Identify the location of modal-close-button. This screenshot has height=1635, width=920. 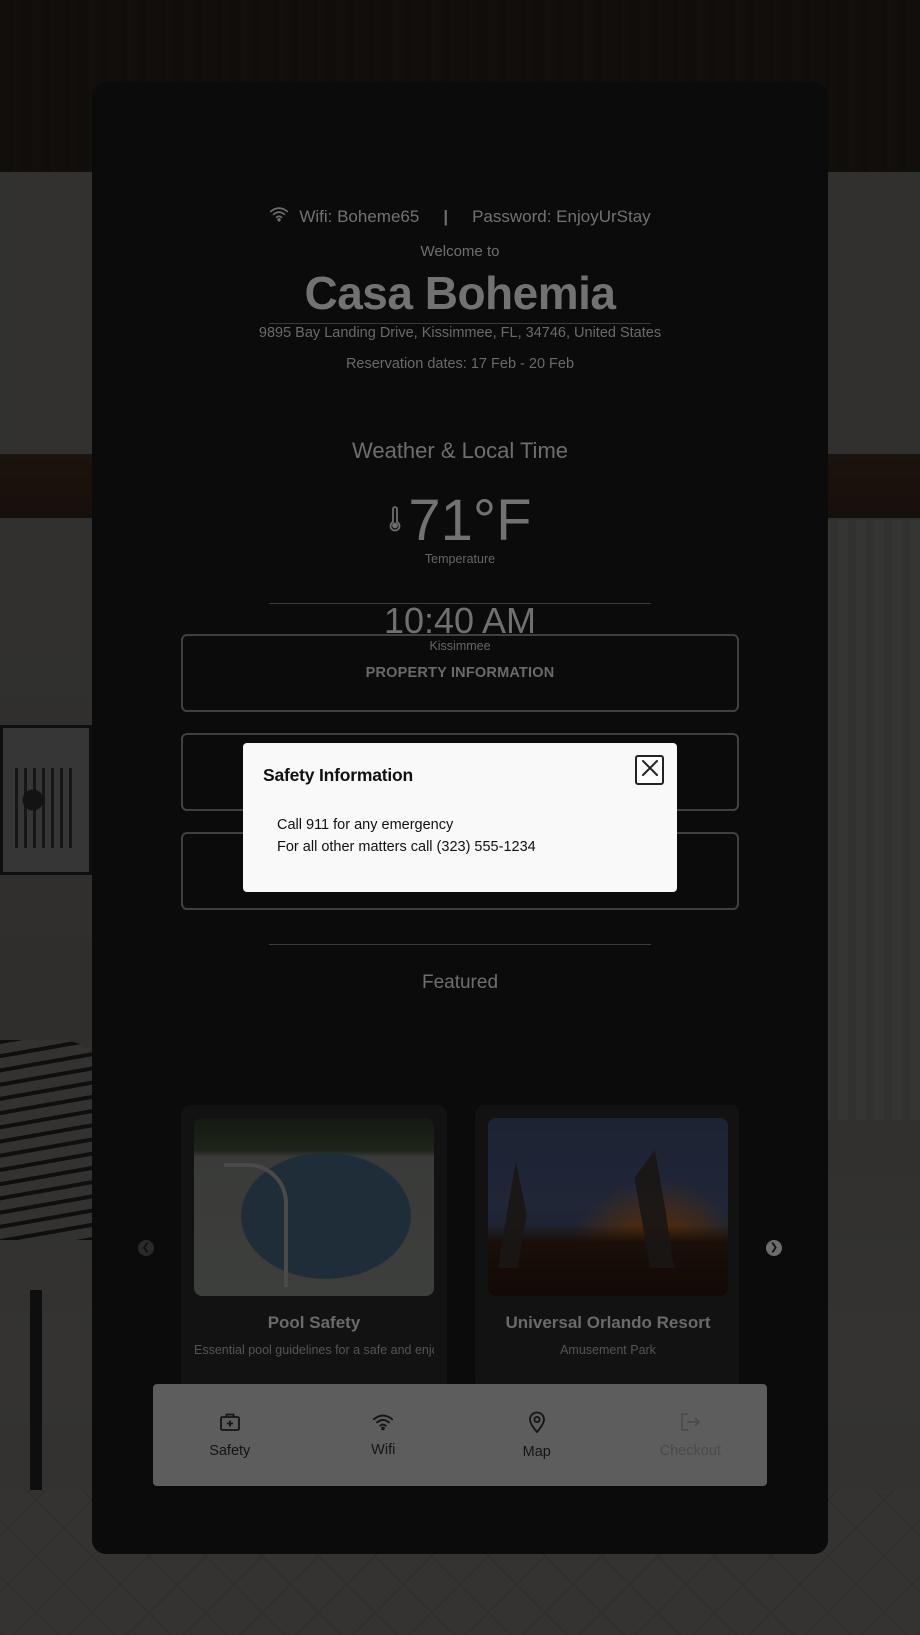
(649, 770).